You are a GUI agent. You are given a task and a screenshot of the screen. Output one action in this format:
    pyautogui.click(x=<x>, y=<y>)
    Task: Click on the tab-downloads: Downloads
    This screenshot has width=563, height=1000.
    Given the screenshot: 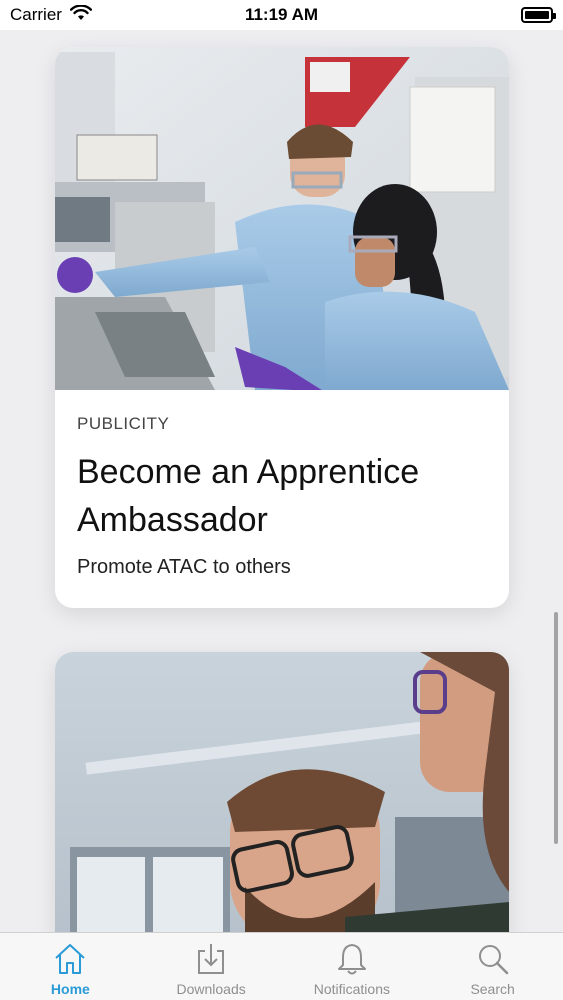 What is the action you would take?
    pyautogui.click(x=211, y=966)
    